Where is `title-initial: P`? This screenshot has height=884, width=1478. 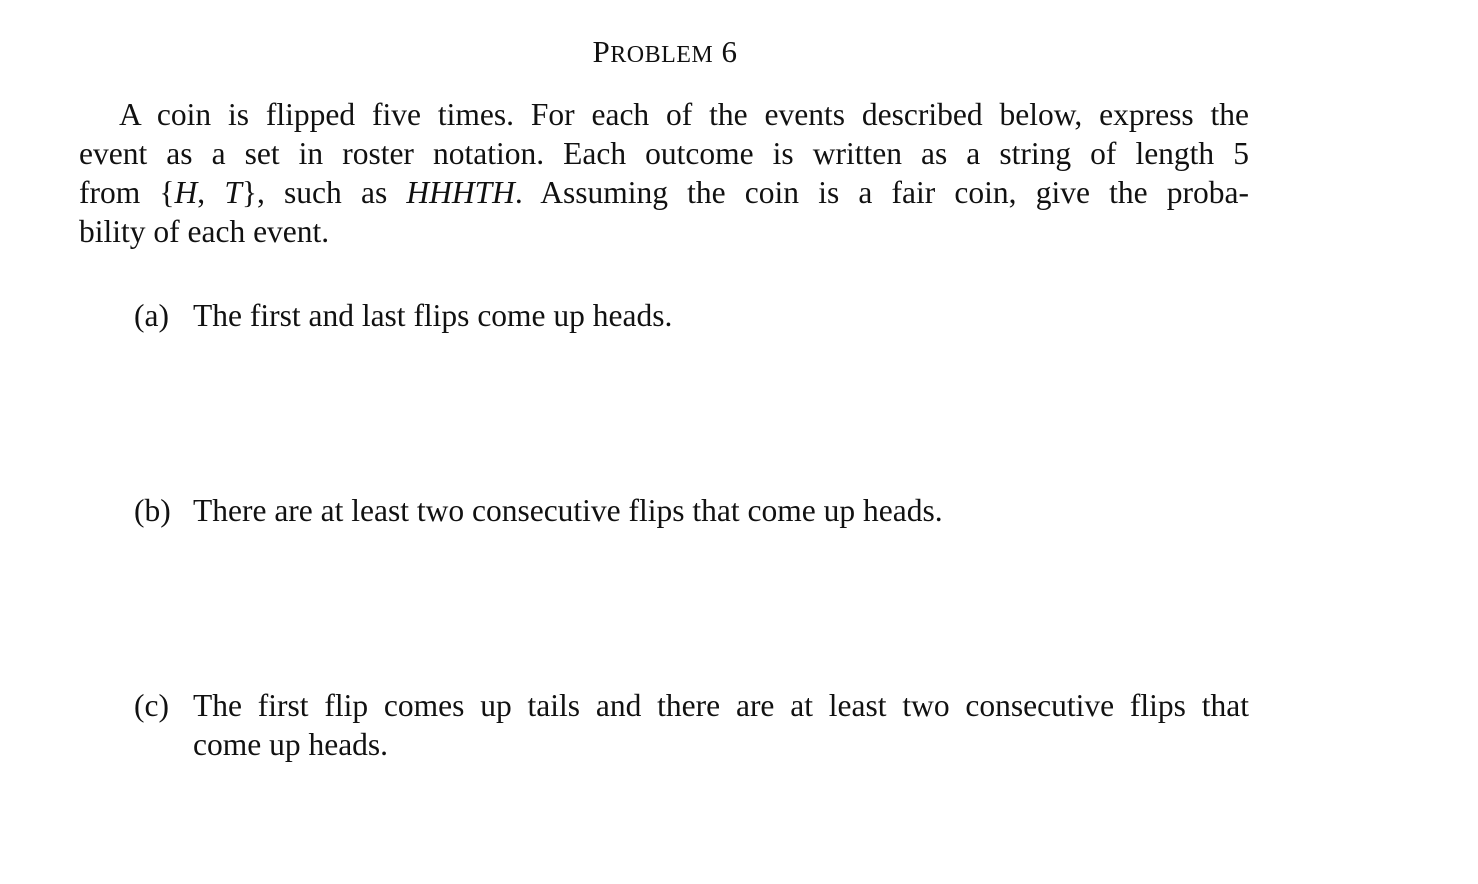
title-initial: P is located at coordinates (601, 51).